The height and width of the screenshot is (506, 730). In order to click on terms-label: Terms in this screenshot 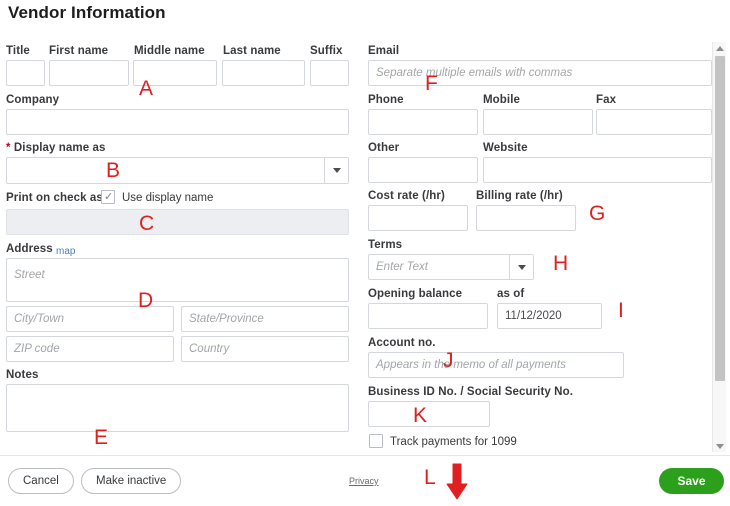, I will do `click(385, 245)`.